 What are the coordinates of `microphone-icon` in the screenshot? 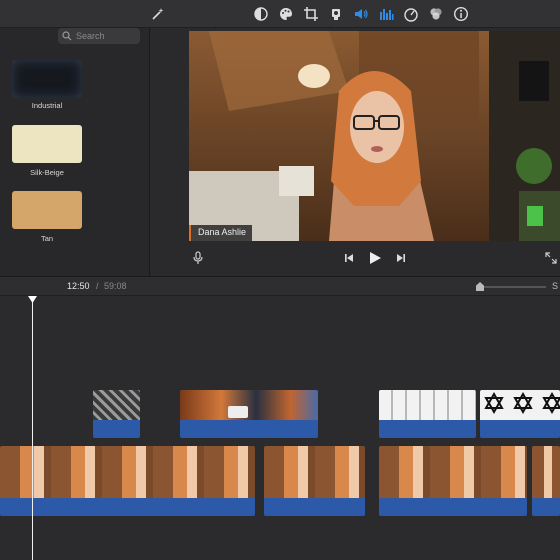 It's located at (198, 258).